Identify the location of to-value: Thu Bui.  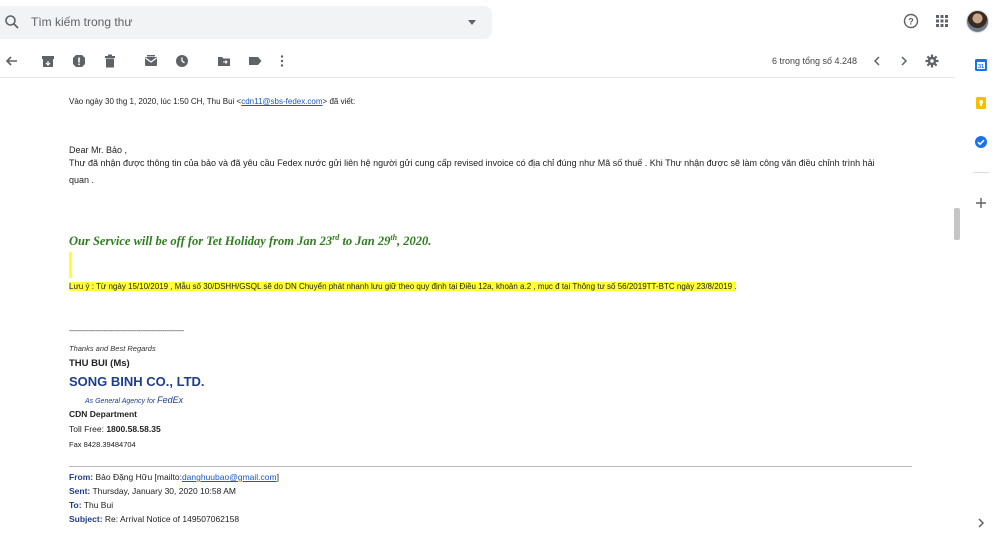
(97, 505).